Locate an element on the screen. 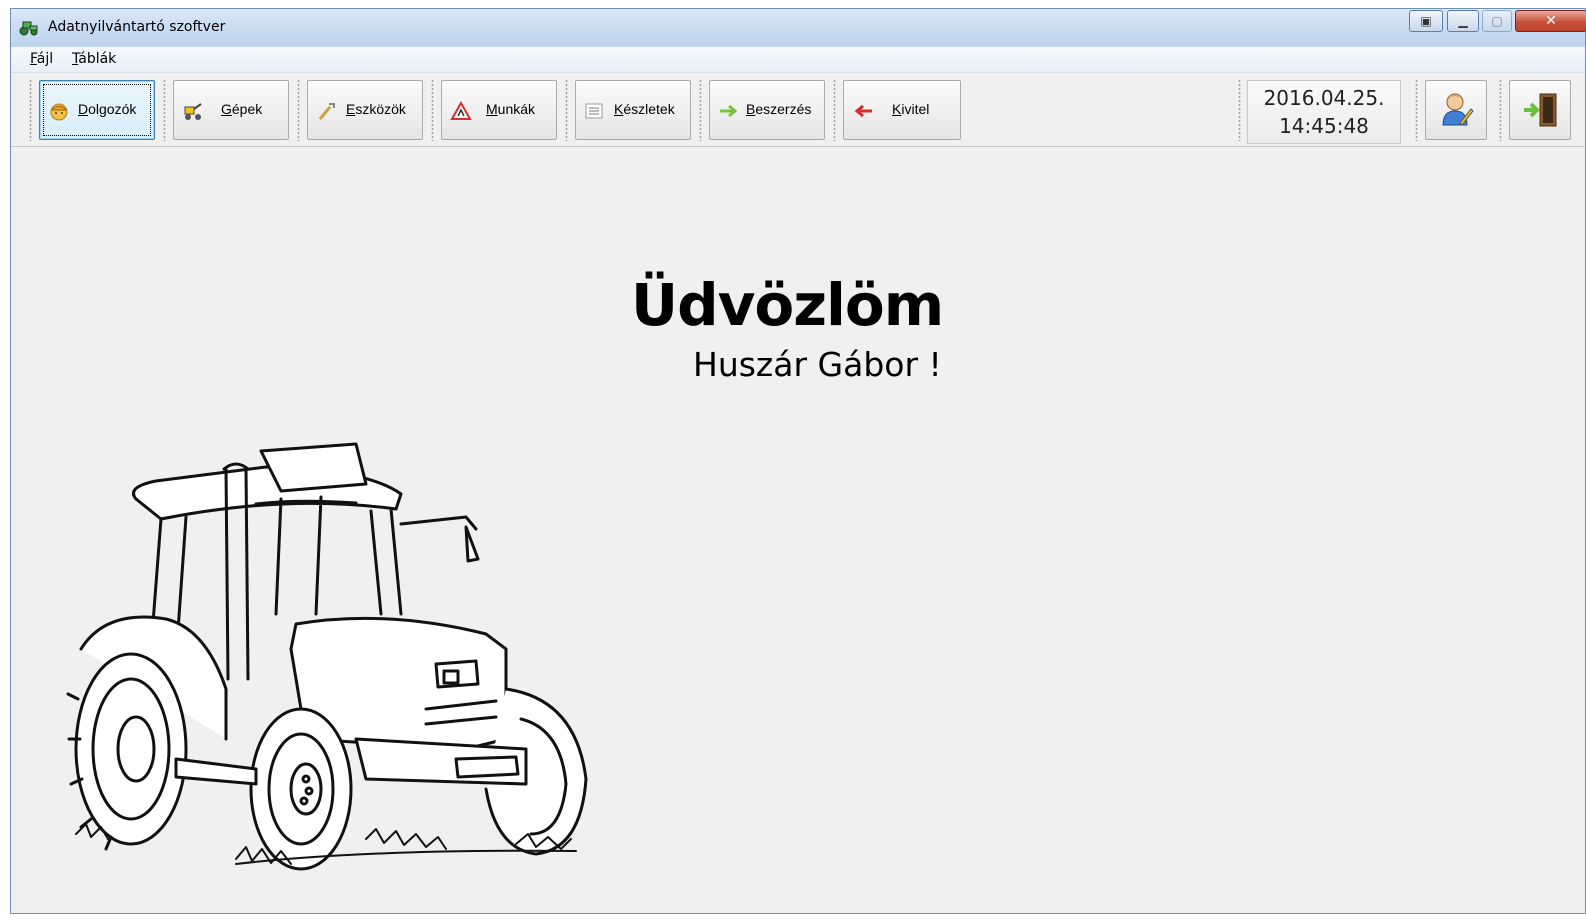  tractor-app-icon is located at coordinates (28, 28).